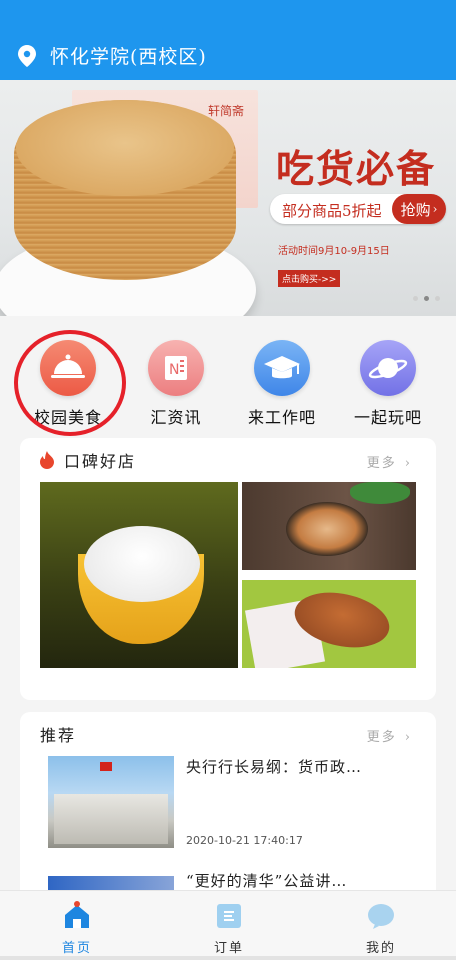 The height and width of the screenshot is (960, 456). I want to click on graduation-cap-icon, so click(282, 368).